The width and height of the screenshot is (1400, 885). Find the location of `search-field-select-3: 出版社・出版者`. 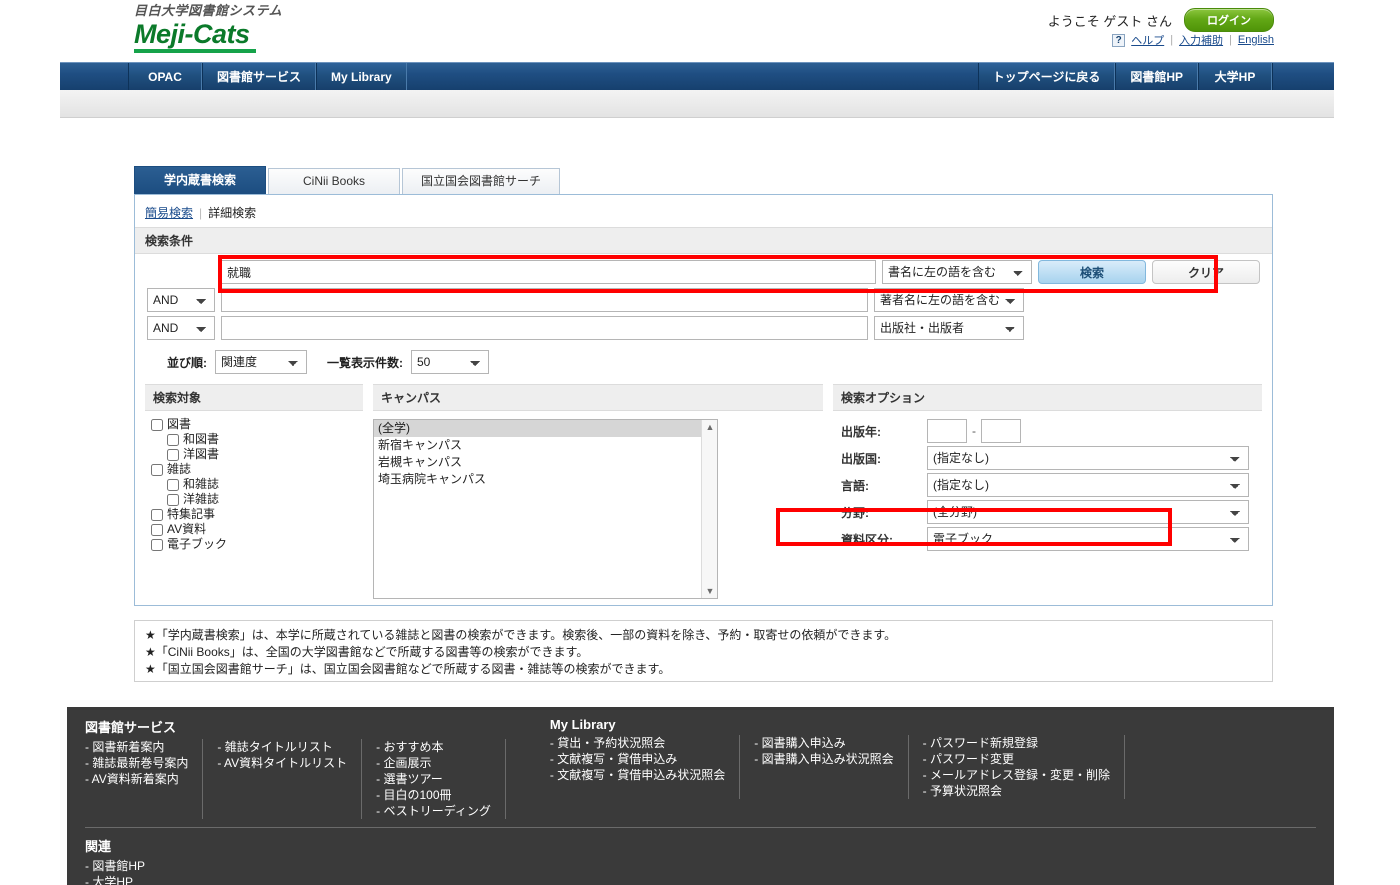

search-field-select-3: 出版社・出版者 is located at coordinates (949, 328).